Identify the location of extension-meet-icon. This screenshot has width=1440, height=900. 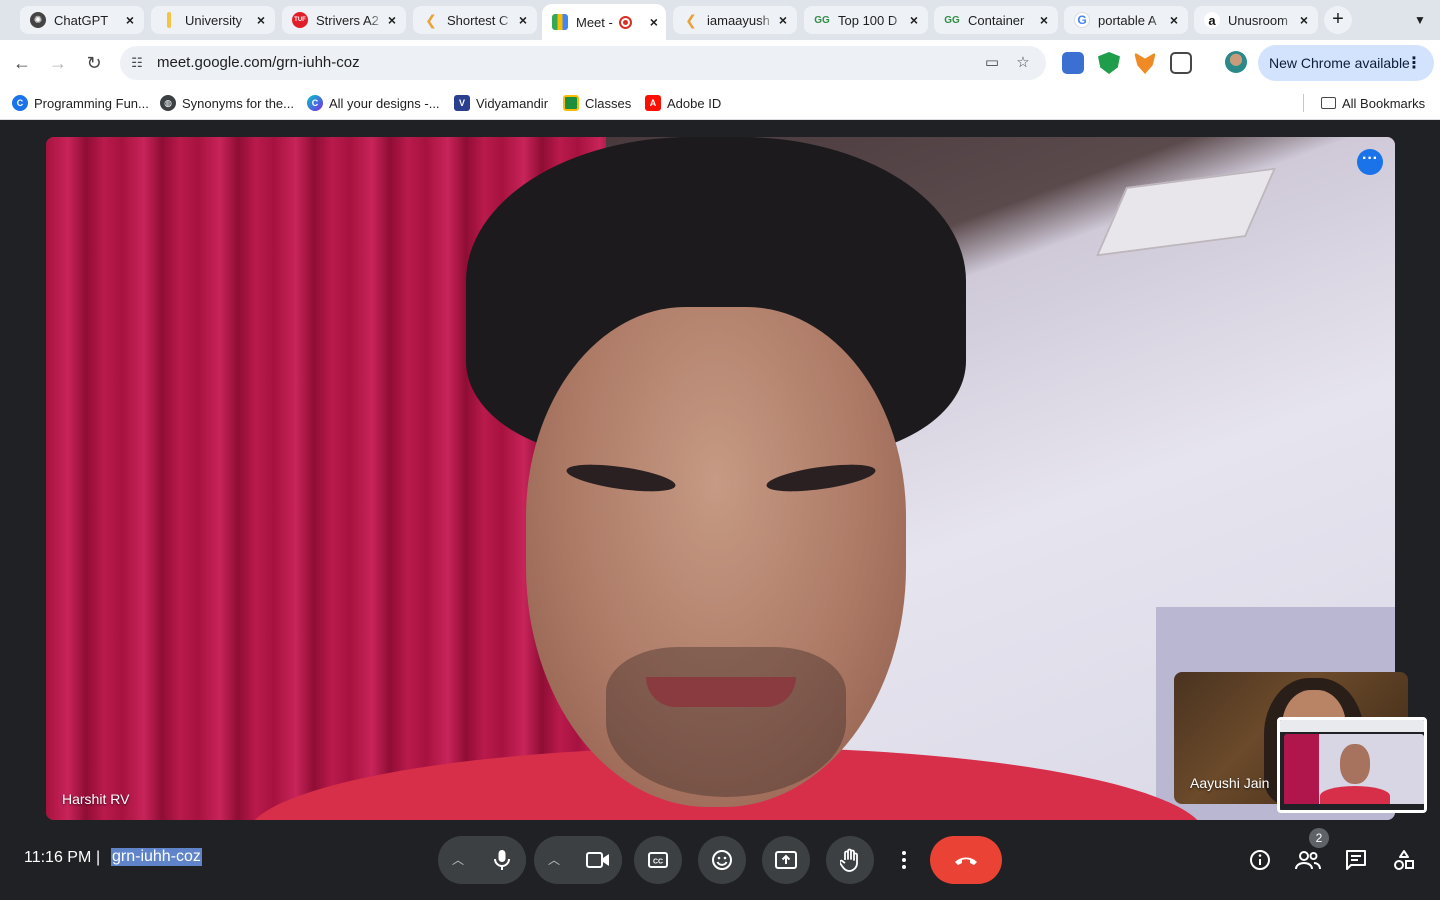
(1073, 63).